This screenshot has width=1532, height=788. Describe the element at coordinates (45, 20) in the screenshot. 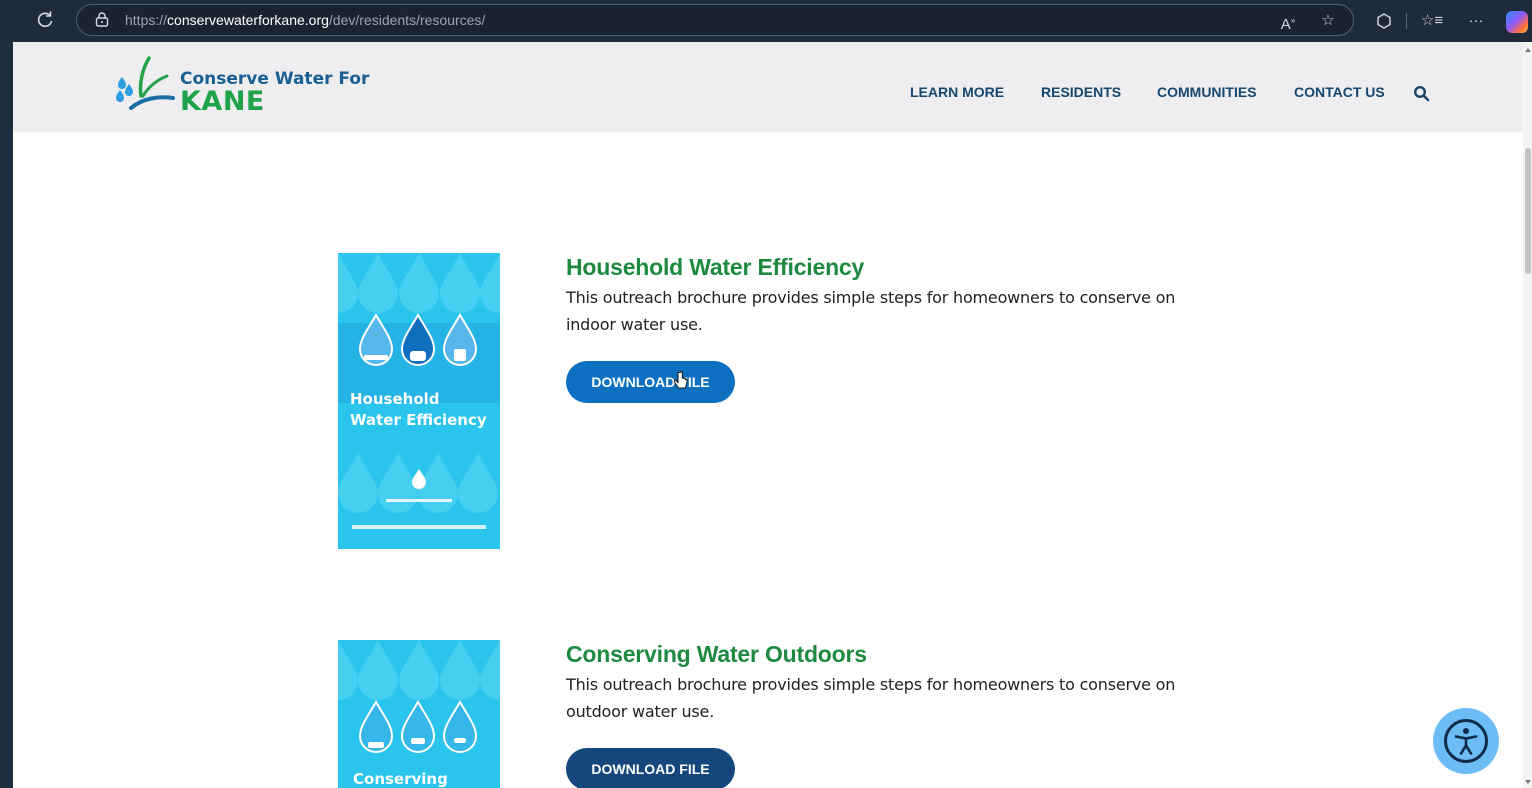

I see `reload-icon` at that location.